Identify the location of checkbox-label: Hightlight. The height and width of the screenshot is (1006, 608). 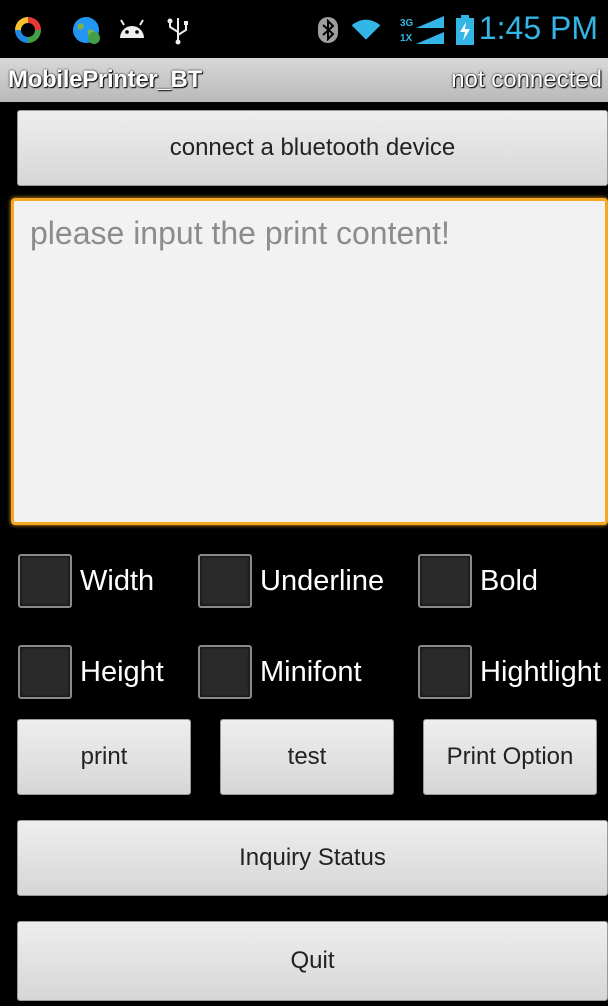
(540, 671).